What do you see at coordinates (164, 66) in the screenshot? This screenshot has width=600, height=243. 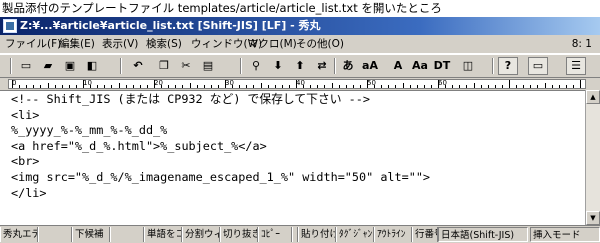 I see `copy-button: ❐` at bounding box center [164, 66].